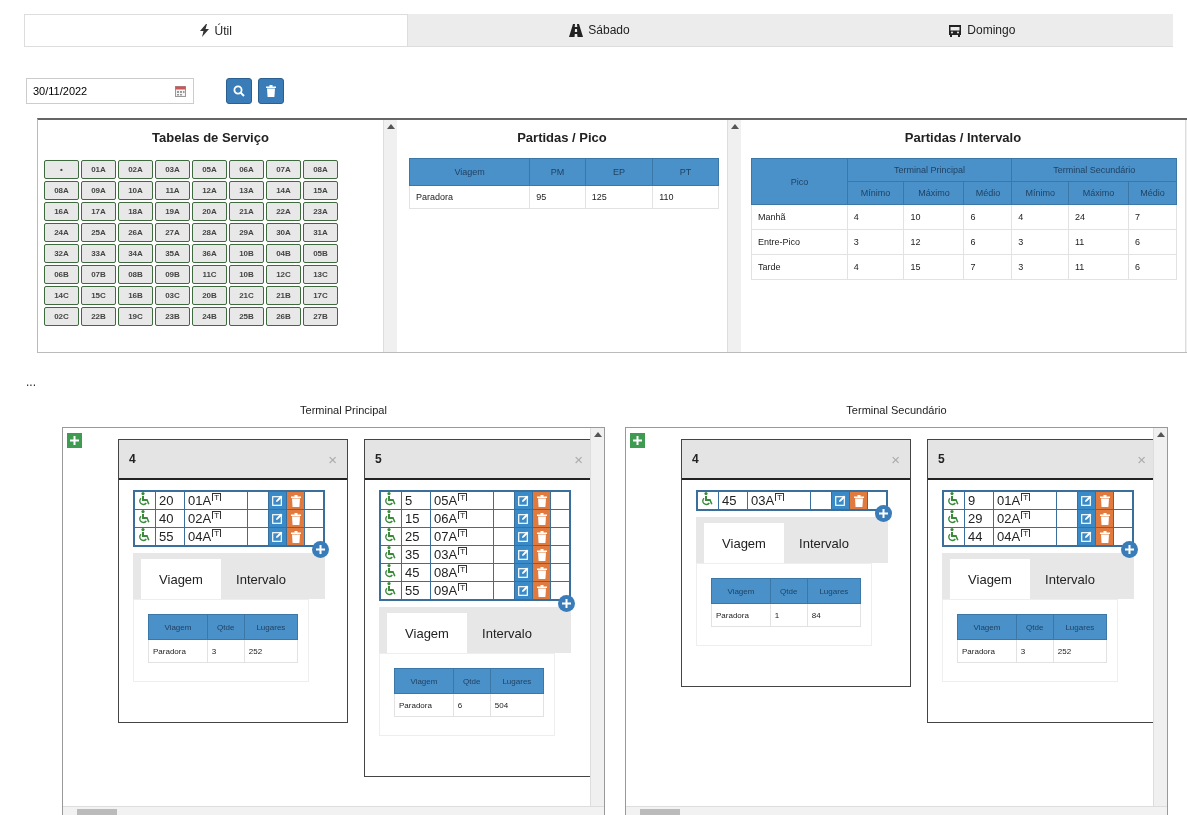  What do you see at coordinates (209, 295) in the screenshot?
I see `service-table-button: 20B` at bounding box center [209, 295].